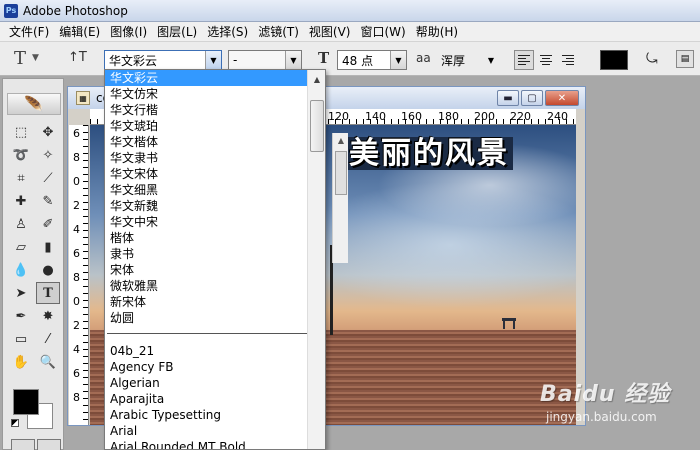  I want to click on notes-tool-icon: ▭, so click(21, 339).